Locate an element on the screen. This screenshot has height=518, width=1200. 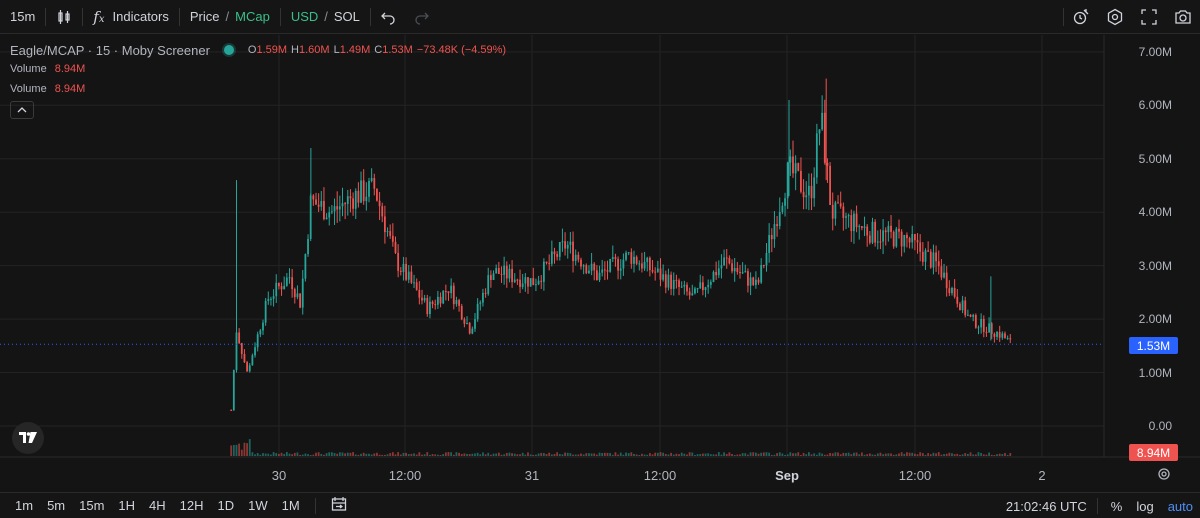
price-option: Price is located at coordinates (205, 16).